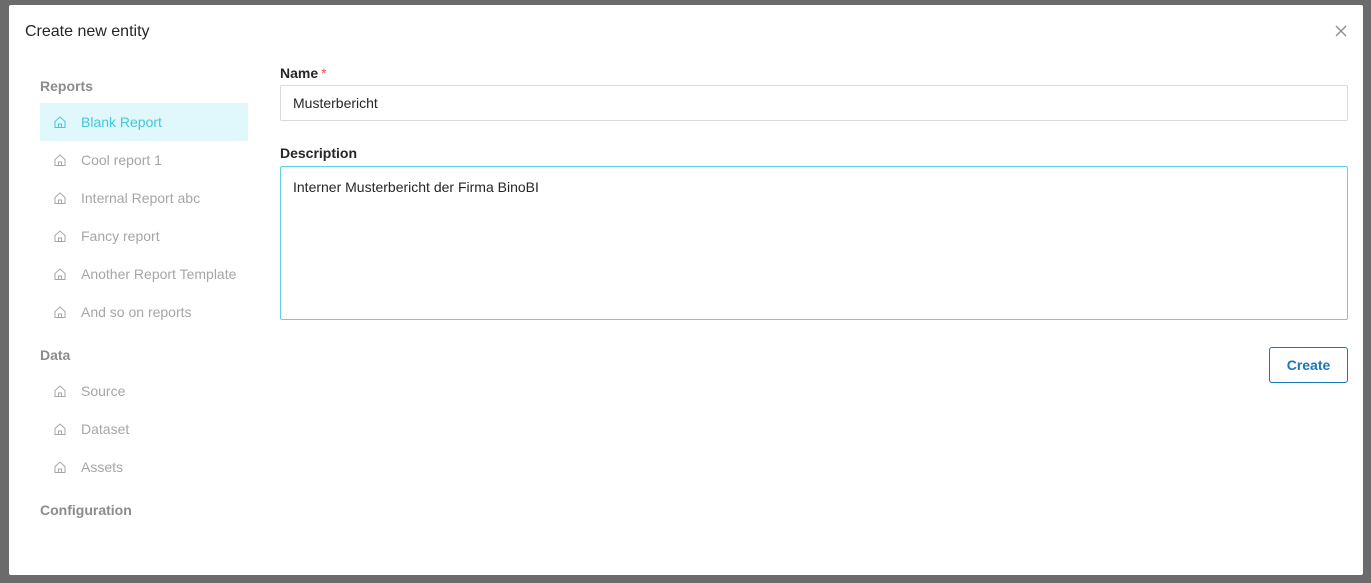 The image size is (1371, 583). Describe the element at coordinates (121, 122) in the screenshot. I see `sidebar-item-label: Blank Report` at that location.